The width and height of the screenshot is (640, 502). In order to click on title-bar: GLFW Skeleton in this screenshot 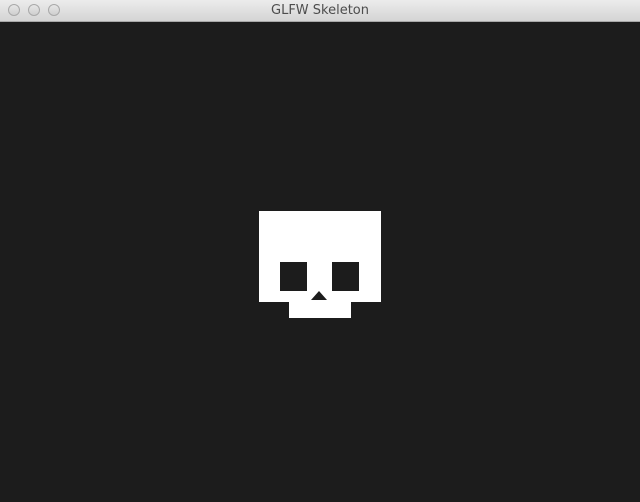, I will do `click(320, 11)`.